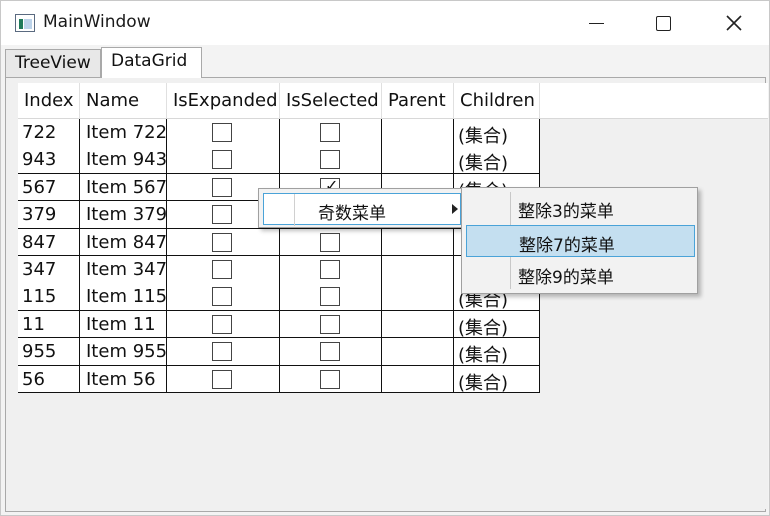  What do you see at coordinates (223, 101) in the screenshot?
I see `column-header-isexpanded: IsExpanded` at bounding box center [223, 101].